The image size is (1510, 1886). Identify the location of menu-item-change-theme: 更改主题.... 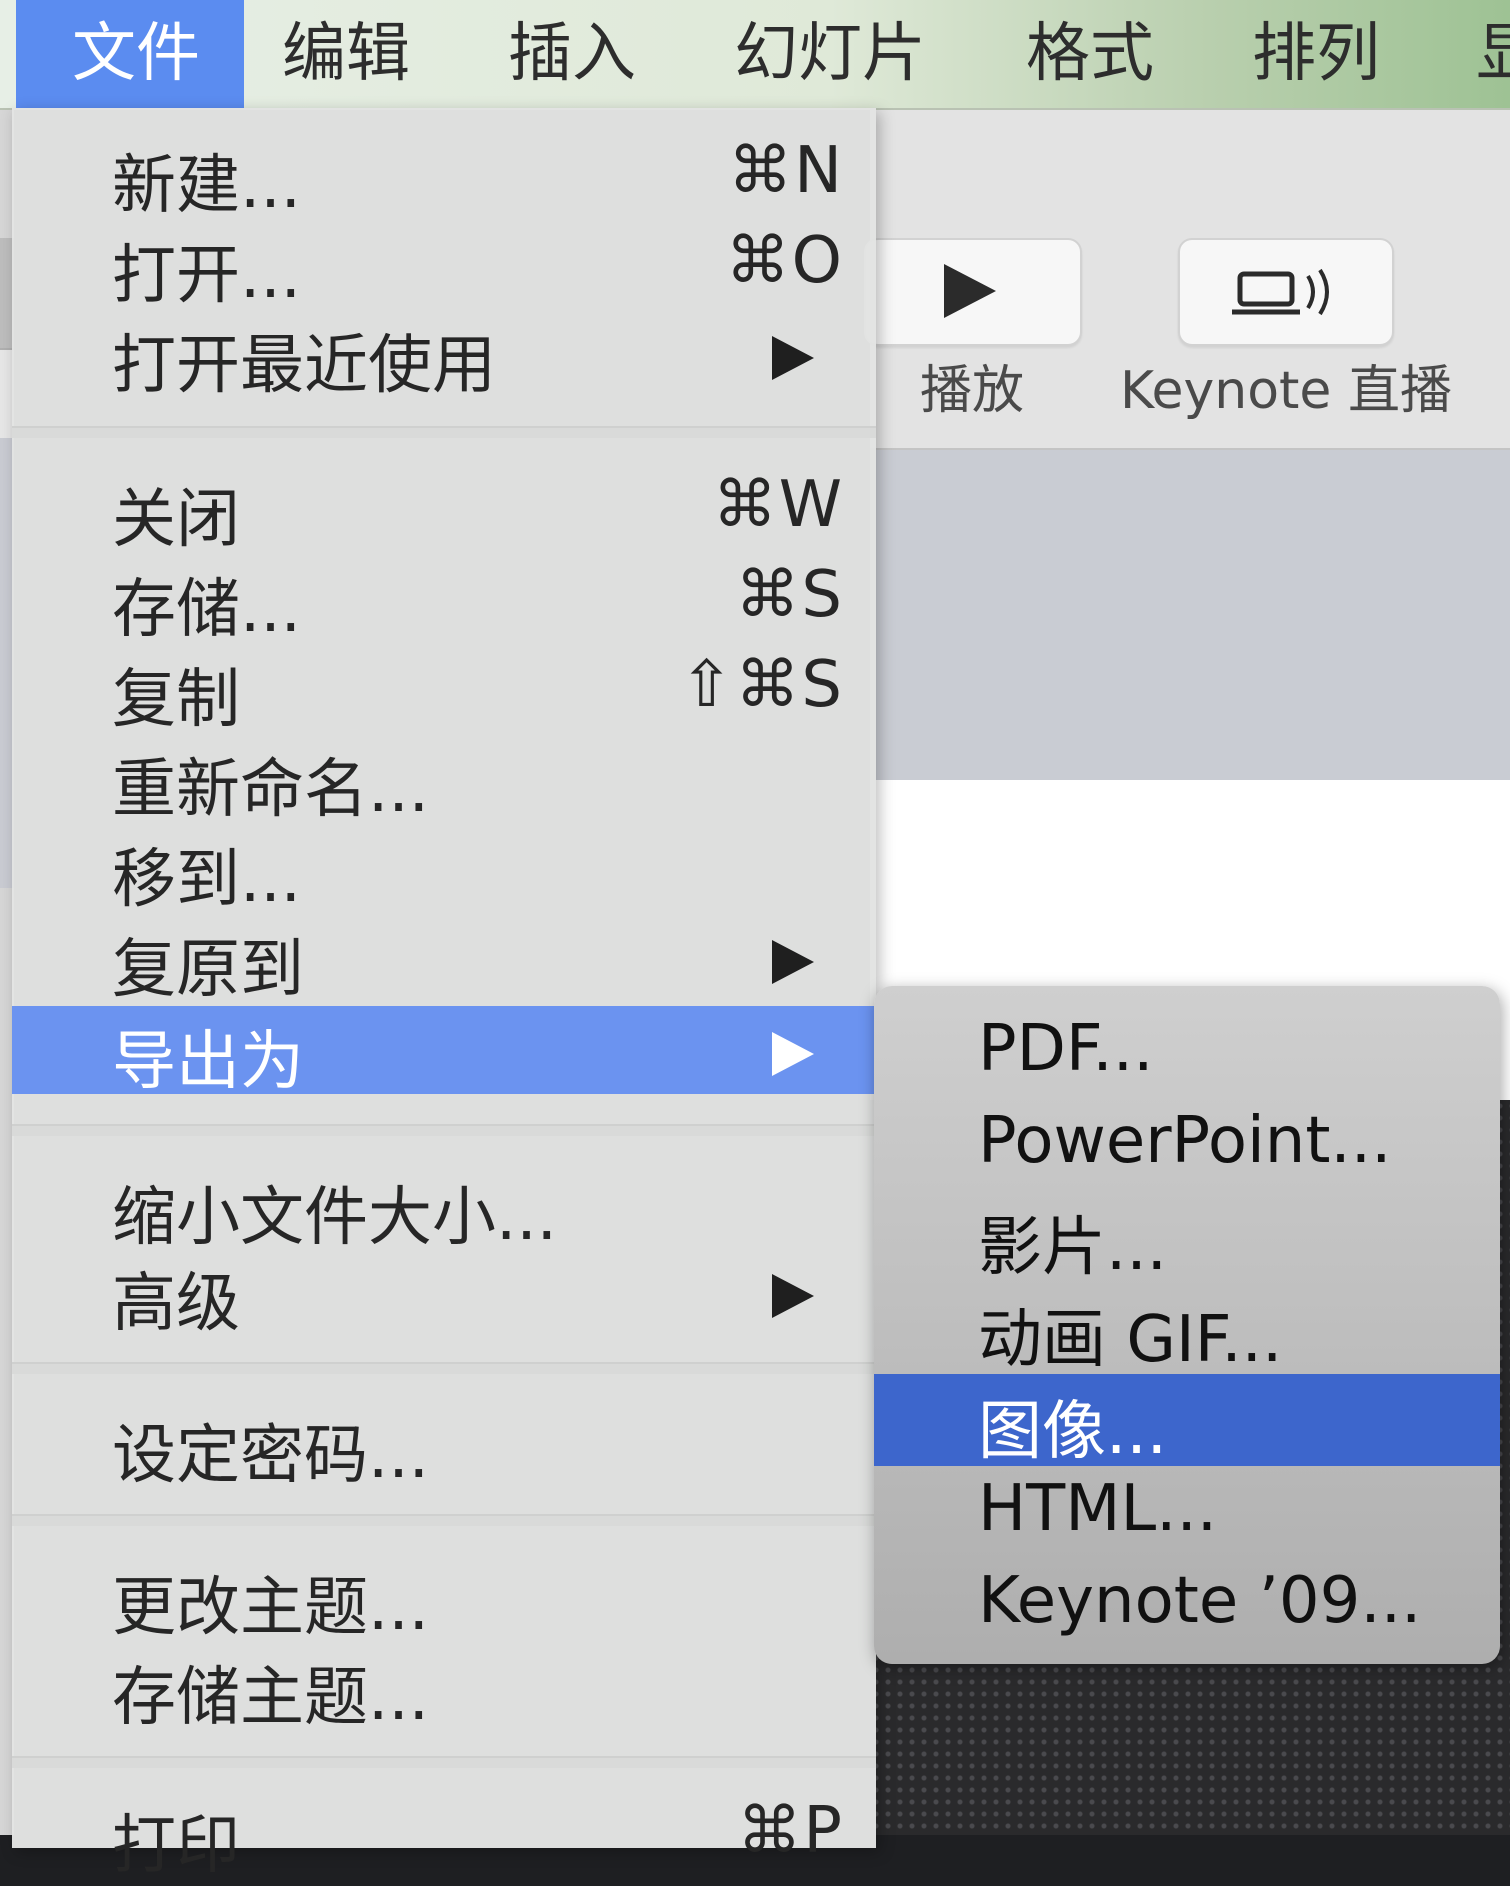
(444, 1598).